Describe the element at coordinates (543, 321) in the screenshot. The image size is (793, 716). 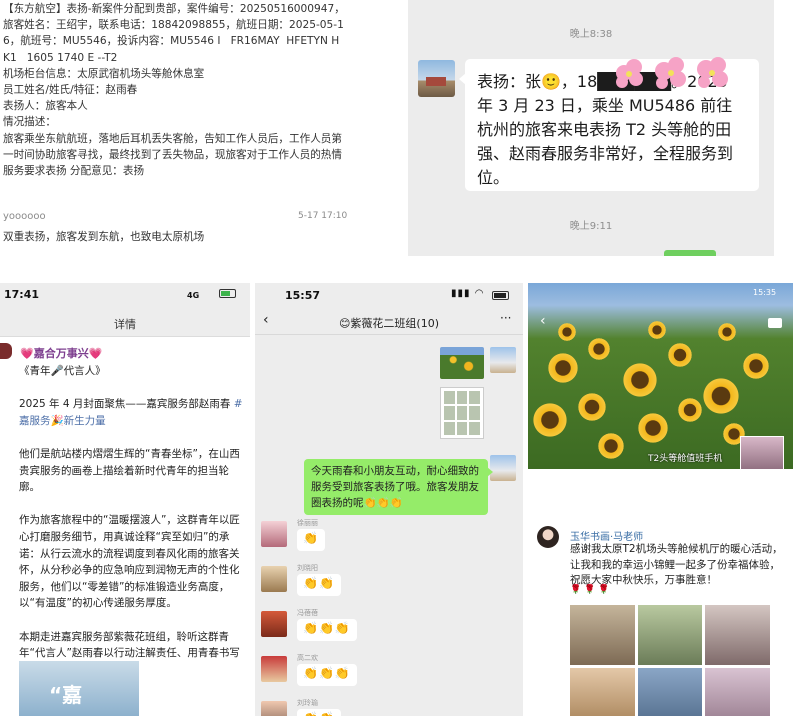
I see `back-arrow-icon: ‹` at that location.